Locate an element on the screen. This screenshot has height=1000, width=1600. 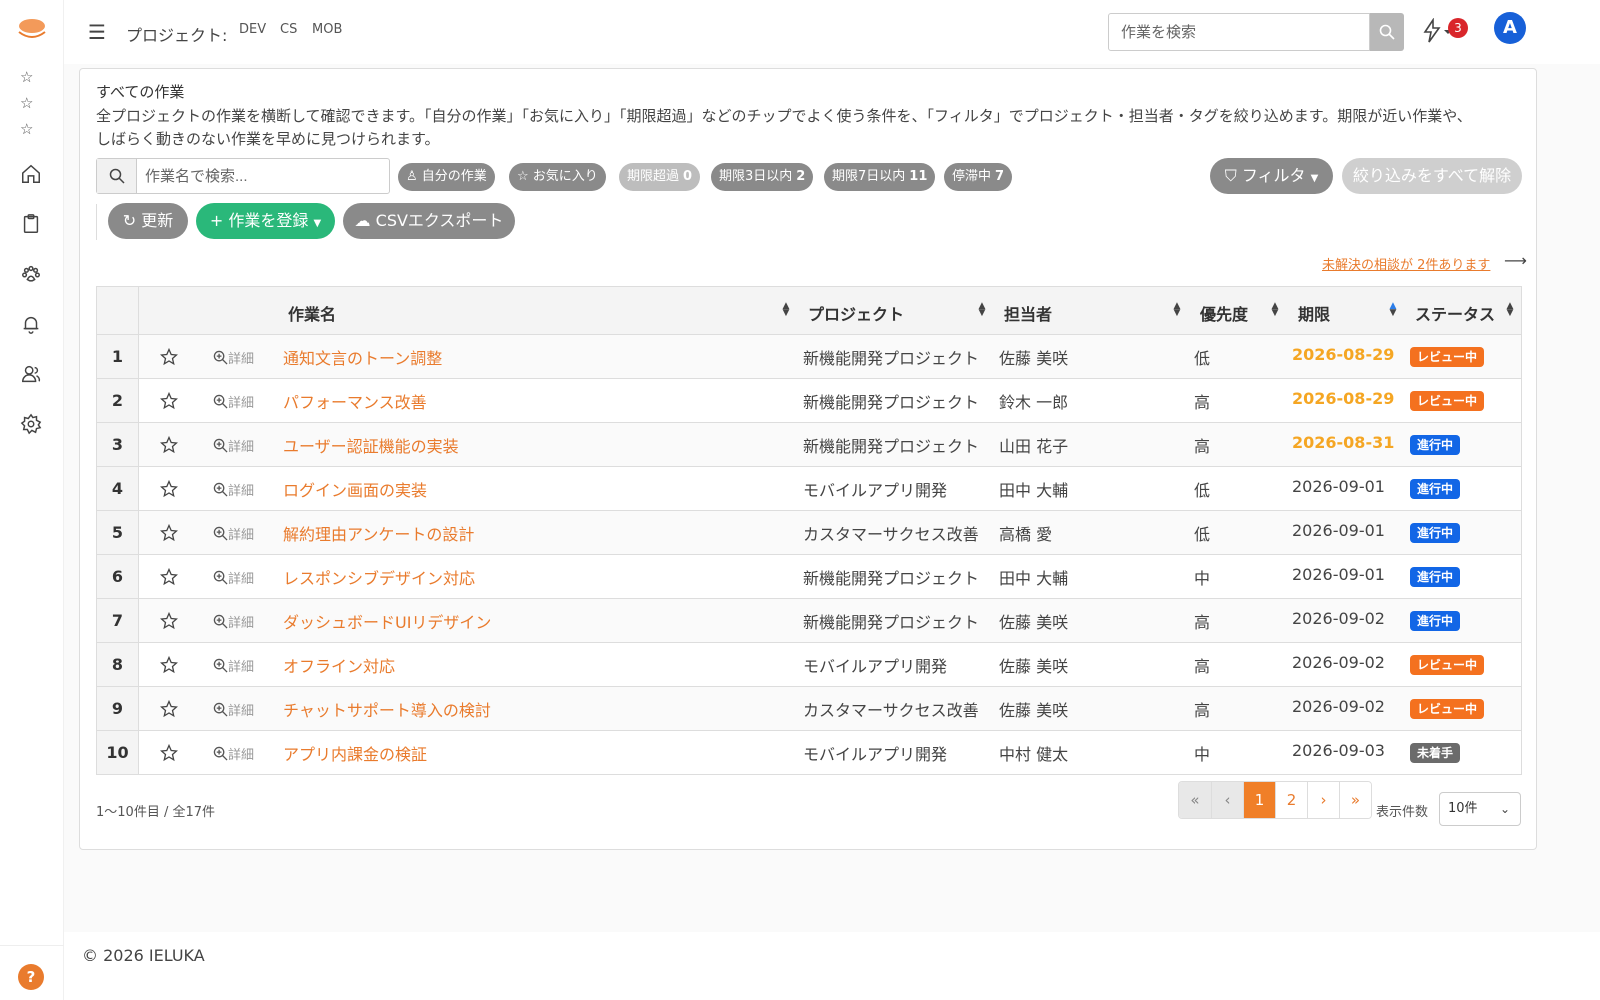
add-task-button: + 作業を登録 ▼ is located at coordinates (265, 221).